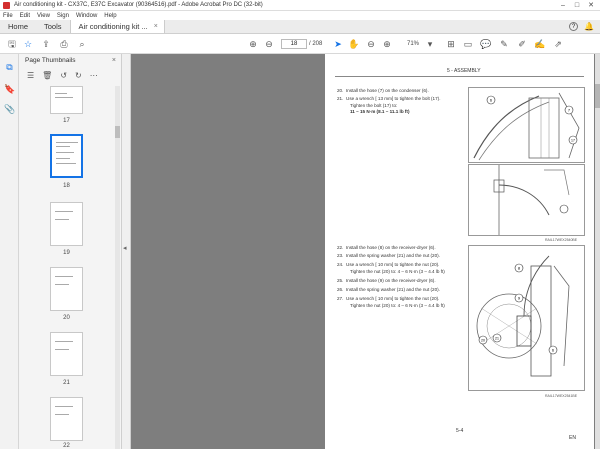 Image resolution: width=600 pixels, height=449 pixels. Describe the element at coordinates (9, 89) in the screenshot. I see `bookmarks-icon: 🔖` at that location.